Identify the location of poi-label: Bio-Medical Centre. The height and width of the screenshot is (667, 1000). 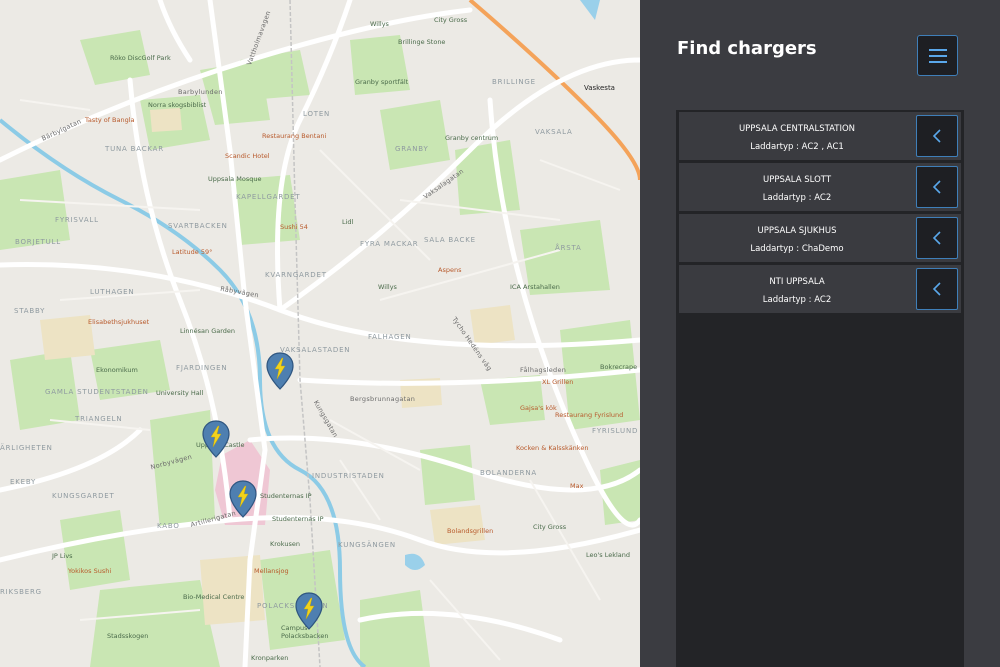
(214, 597).